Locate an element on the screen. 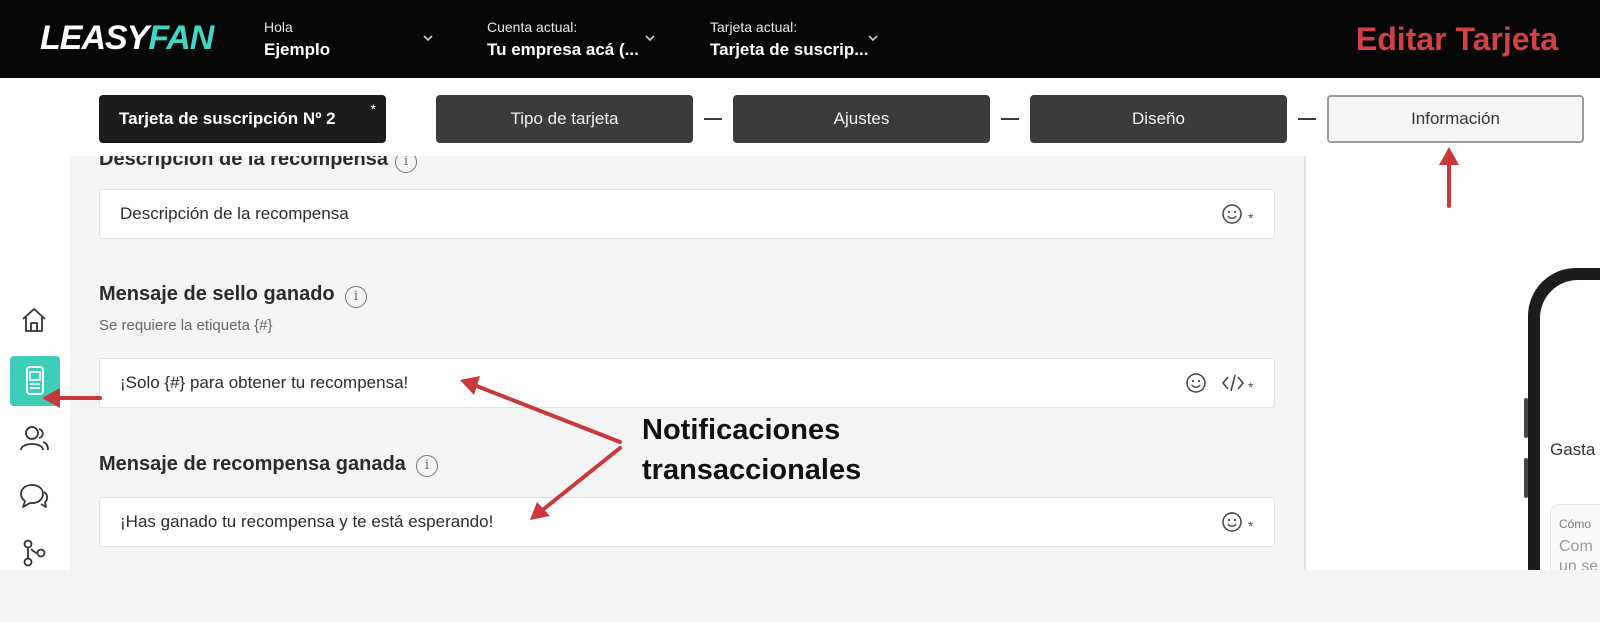  sidebar-item-automations is located at coordinates (34, 552).